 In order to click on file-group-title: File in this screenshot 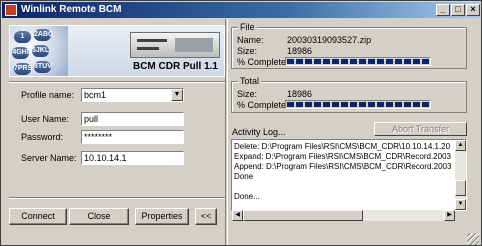, I will do `click(247, 27)`.